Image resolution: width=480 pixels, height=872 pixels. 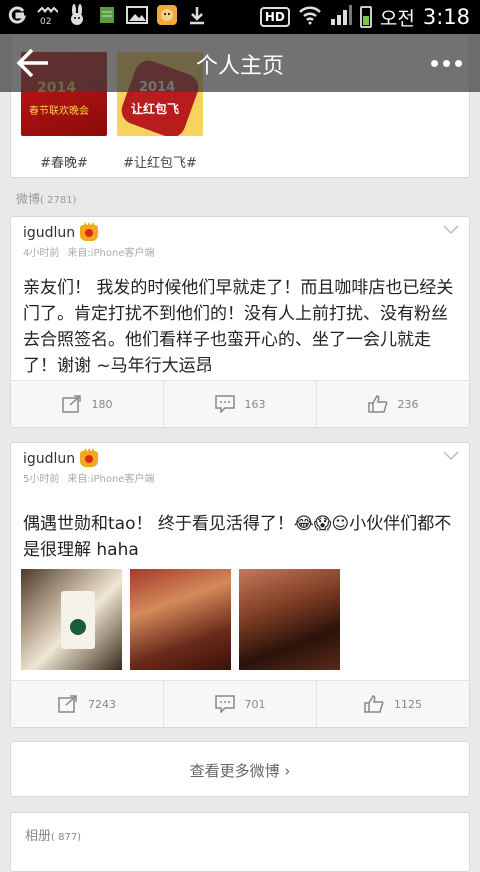 I want to click on post-meta: 5小时前 来自:iPhone客户端, so click(x=89, y=479).